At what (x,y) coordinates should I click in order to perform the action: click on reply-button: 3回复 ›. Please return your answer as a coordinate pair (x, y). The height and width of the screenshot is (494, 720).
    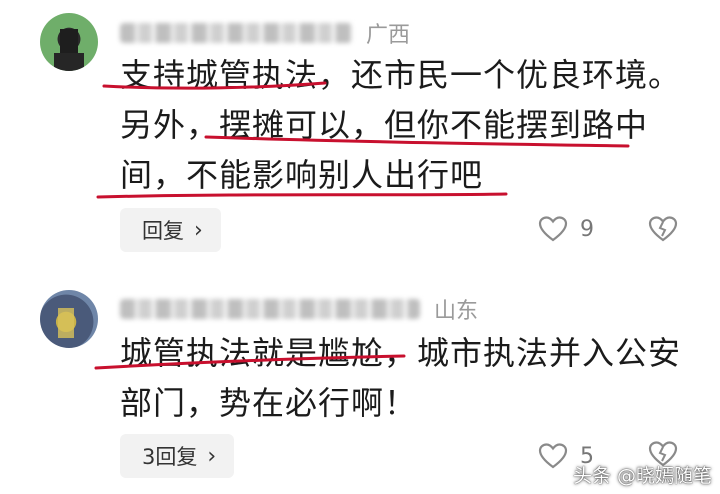
    Looking at the image, I should click on (177, 456).